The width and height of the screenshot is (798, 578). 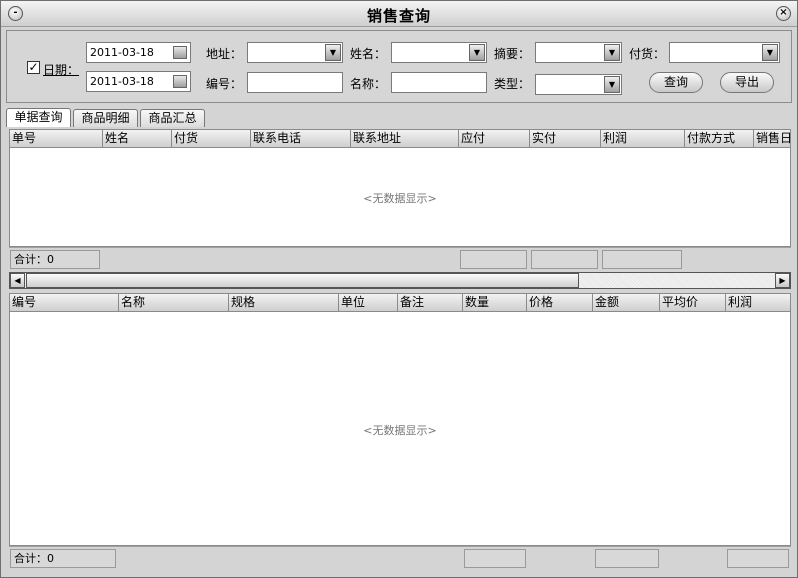 I want to click on tab-order-query: 单据查询, so click(x=38, y=117).